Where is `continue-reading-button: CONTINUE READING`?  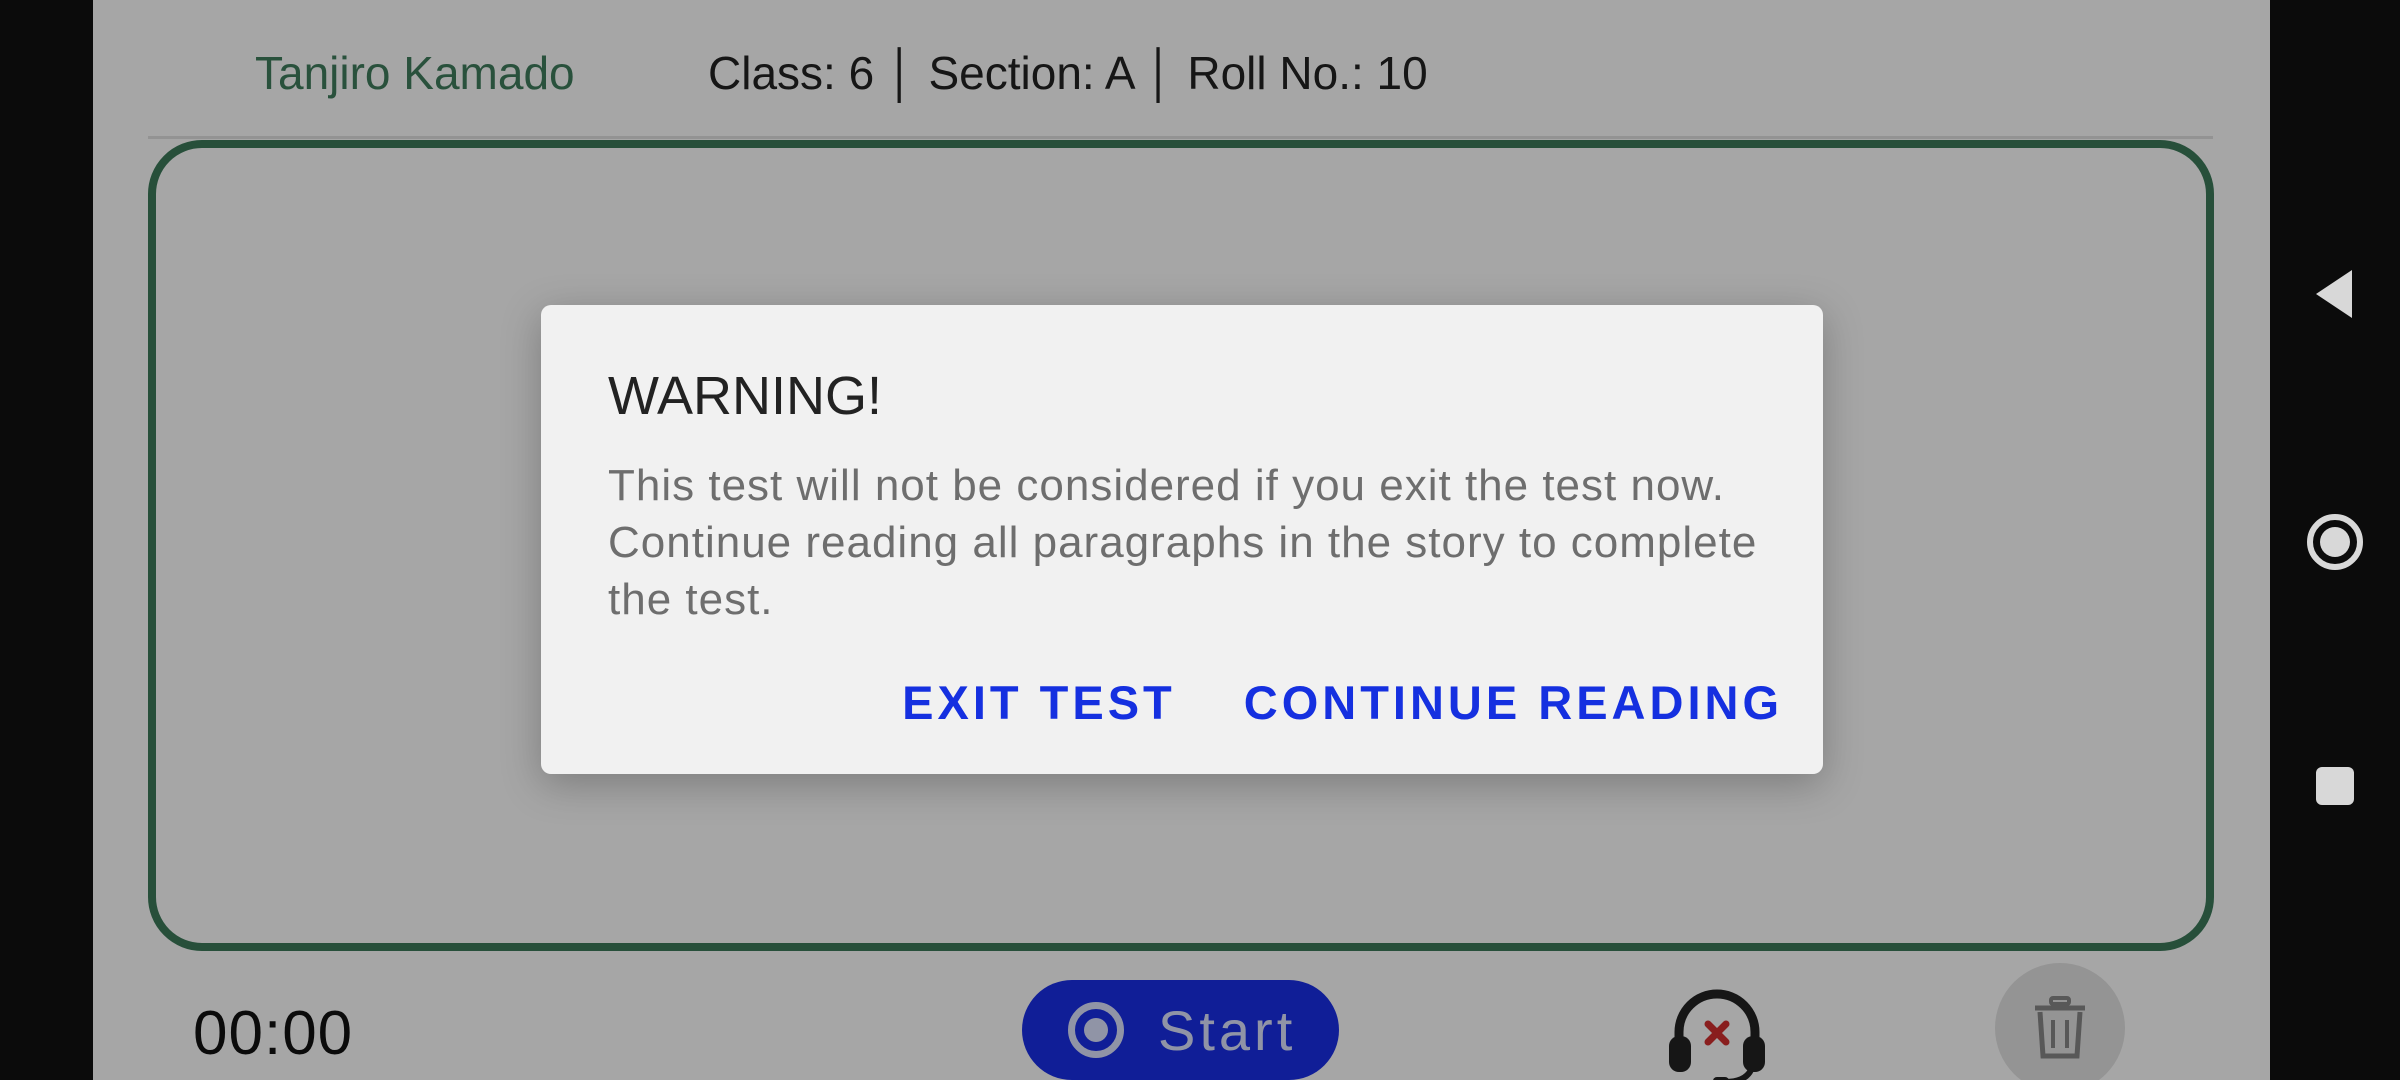 continue-reading-button: CONTINUE READING is located at coordinates (1513, 702).